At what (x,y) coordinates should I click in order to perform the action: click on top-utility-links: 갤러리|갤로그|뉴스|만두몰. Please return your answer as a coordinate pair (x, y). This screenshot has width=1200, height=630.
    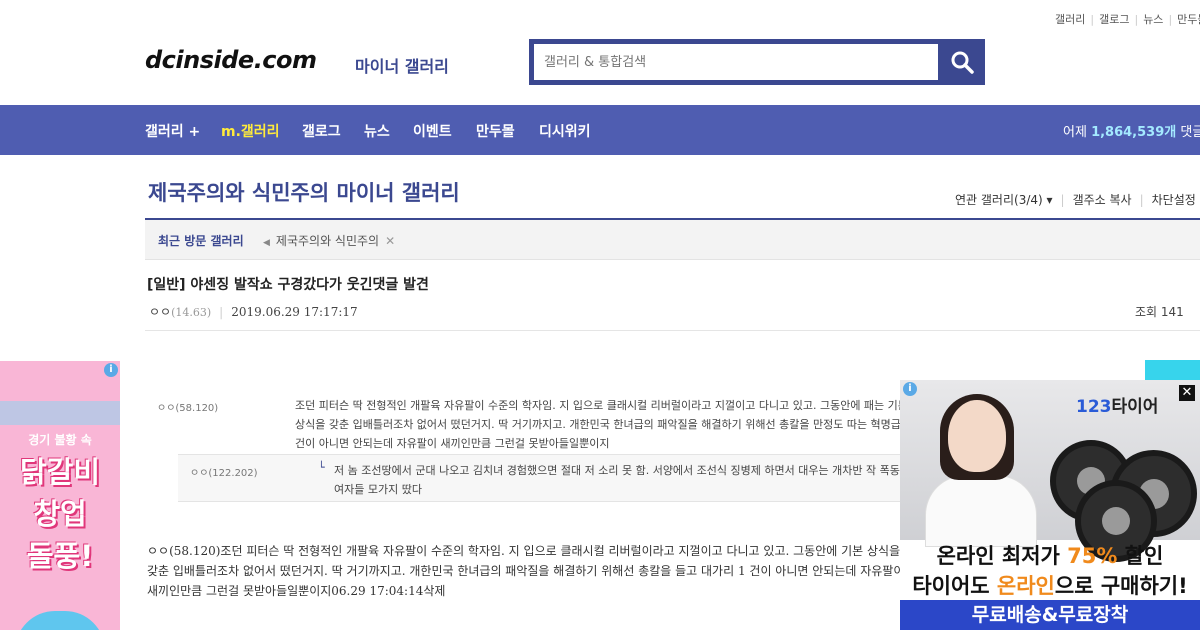
    Looking at the image, I should click on (1127, 19).